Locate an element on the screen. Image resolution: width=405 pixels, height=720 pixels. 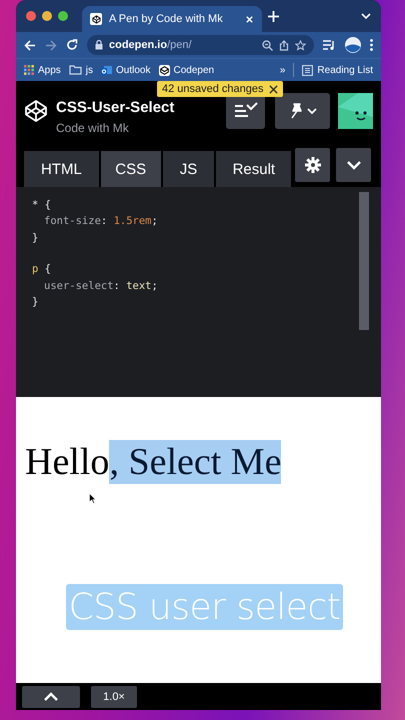
cursor-icon is located at coordinates (92, 498).